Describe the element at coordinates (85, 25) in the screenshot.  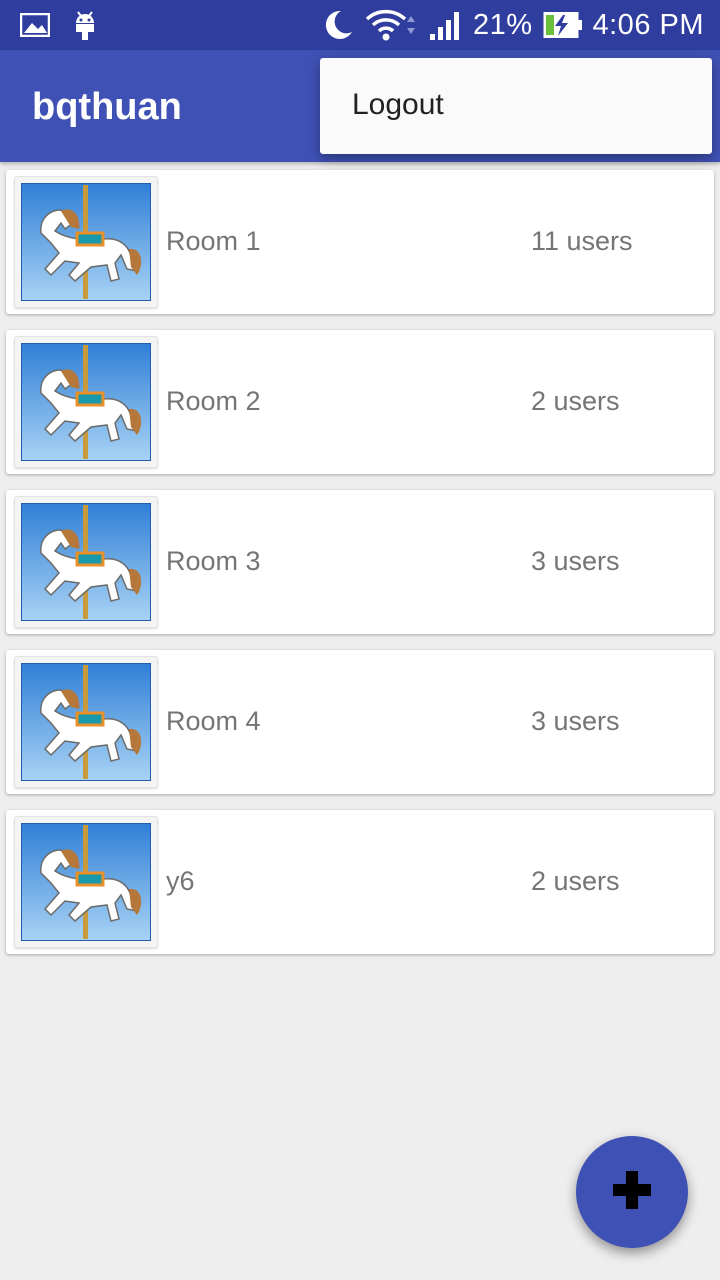
I see `android-debug-icon` at that location.